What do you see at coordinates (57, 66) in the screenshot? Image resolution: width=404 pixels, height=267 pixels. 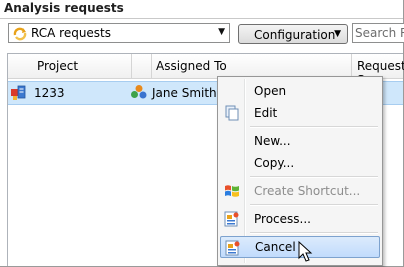 I see `column-header-project: Project` at bounding box center [57, 66].